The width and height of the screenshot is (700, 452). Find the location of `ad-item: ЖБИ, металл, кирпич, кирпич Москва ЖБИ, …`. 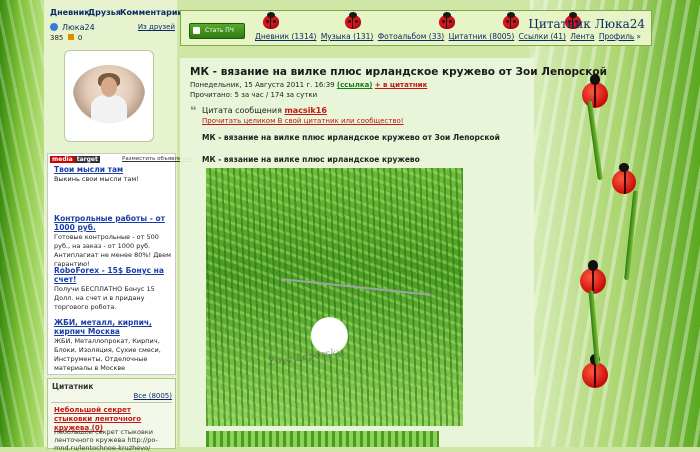

ad-item: ЖБИ, металл, кирпич, кирпич Москва ЖБИ, … is located at coordinates (113, 345).